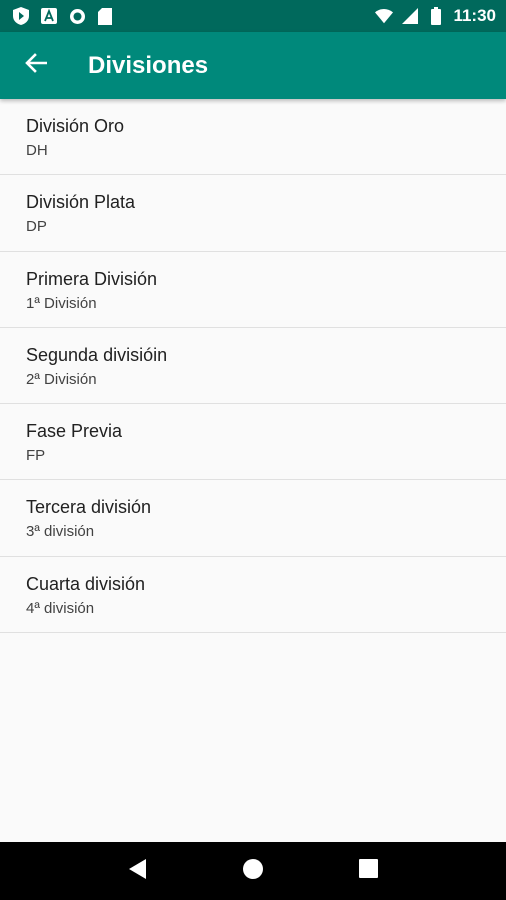  Describe the element at coordinates (410, 16) in the screenshot. I see `signal-icon` at that location.